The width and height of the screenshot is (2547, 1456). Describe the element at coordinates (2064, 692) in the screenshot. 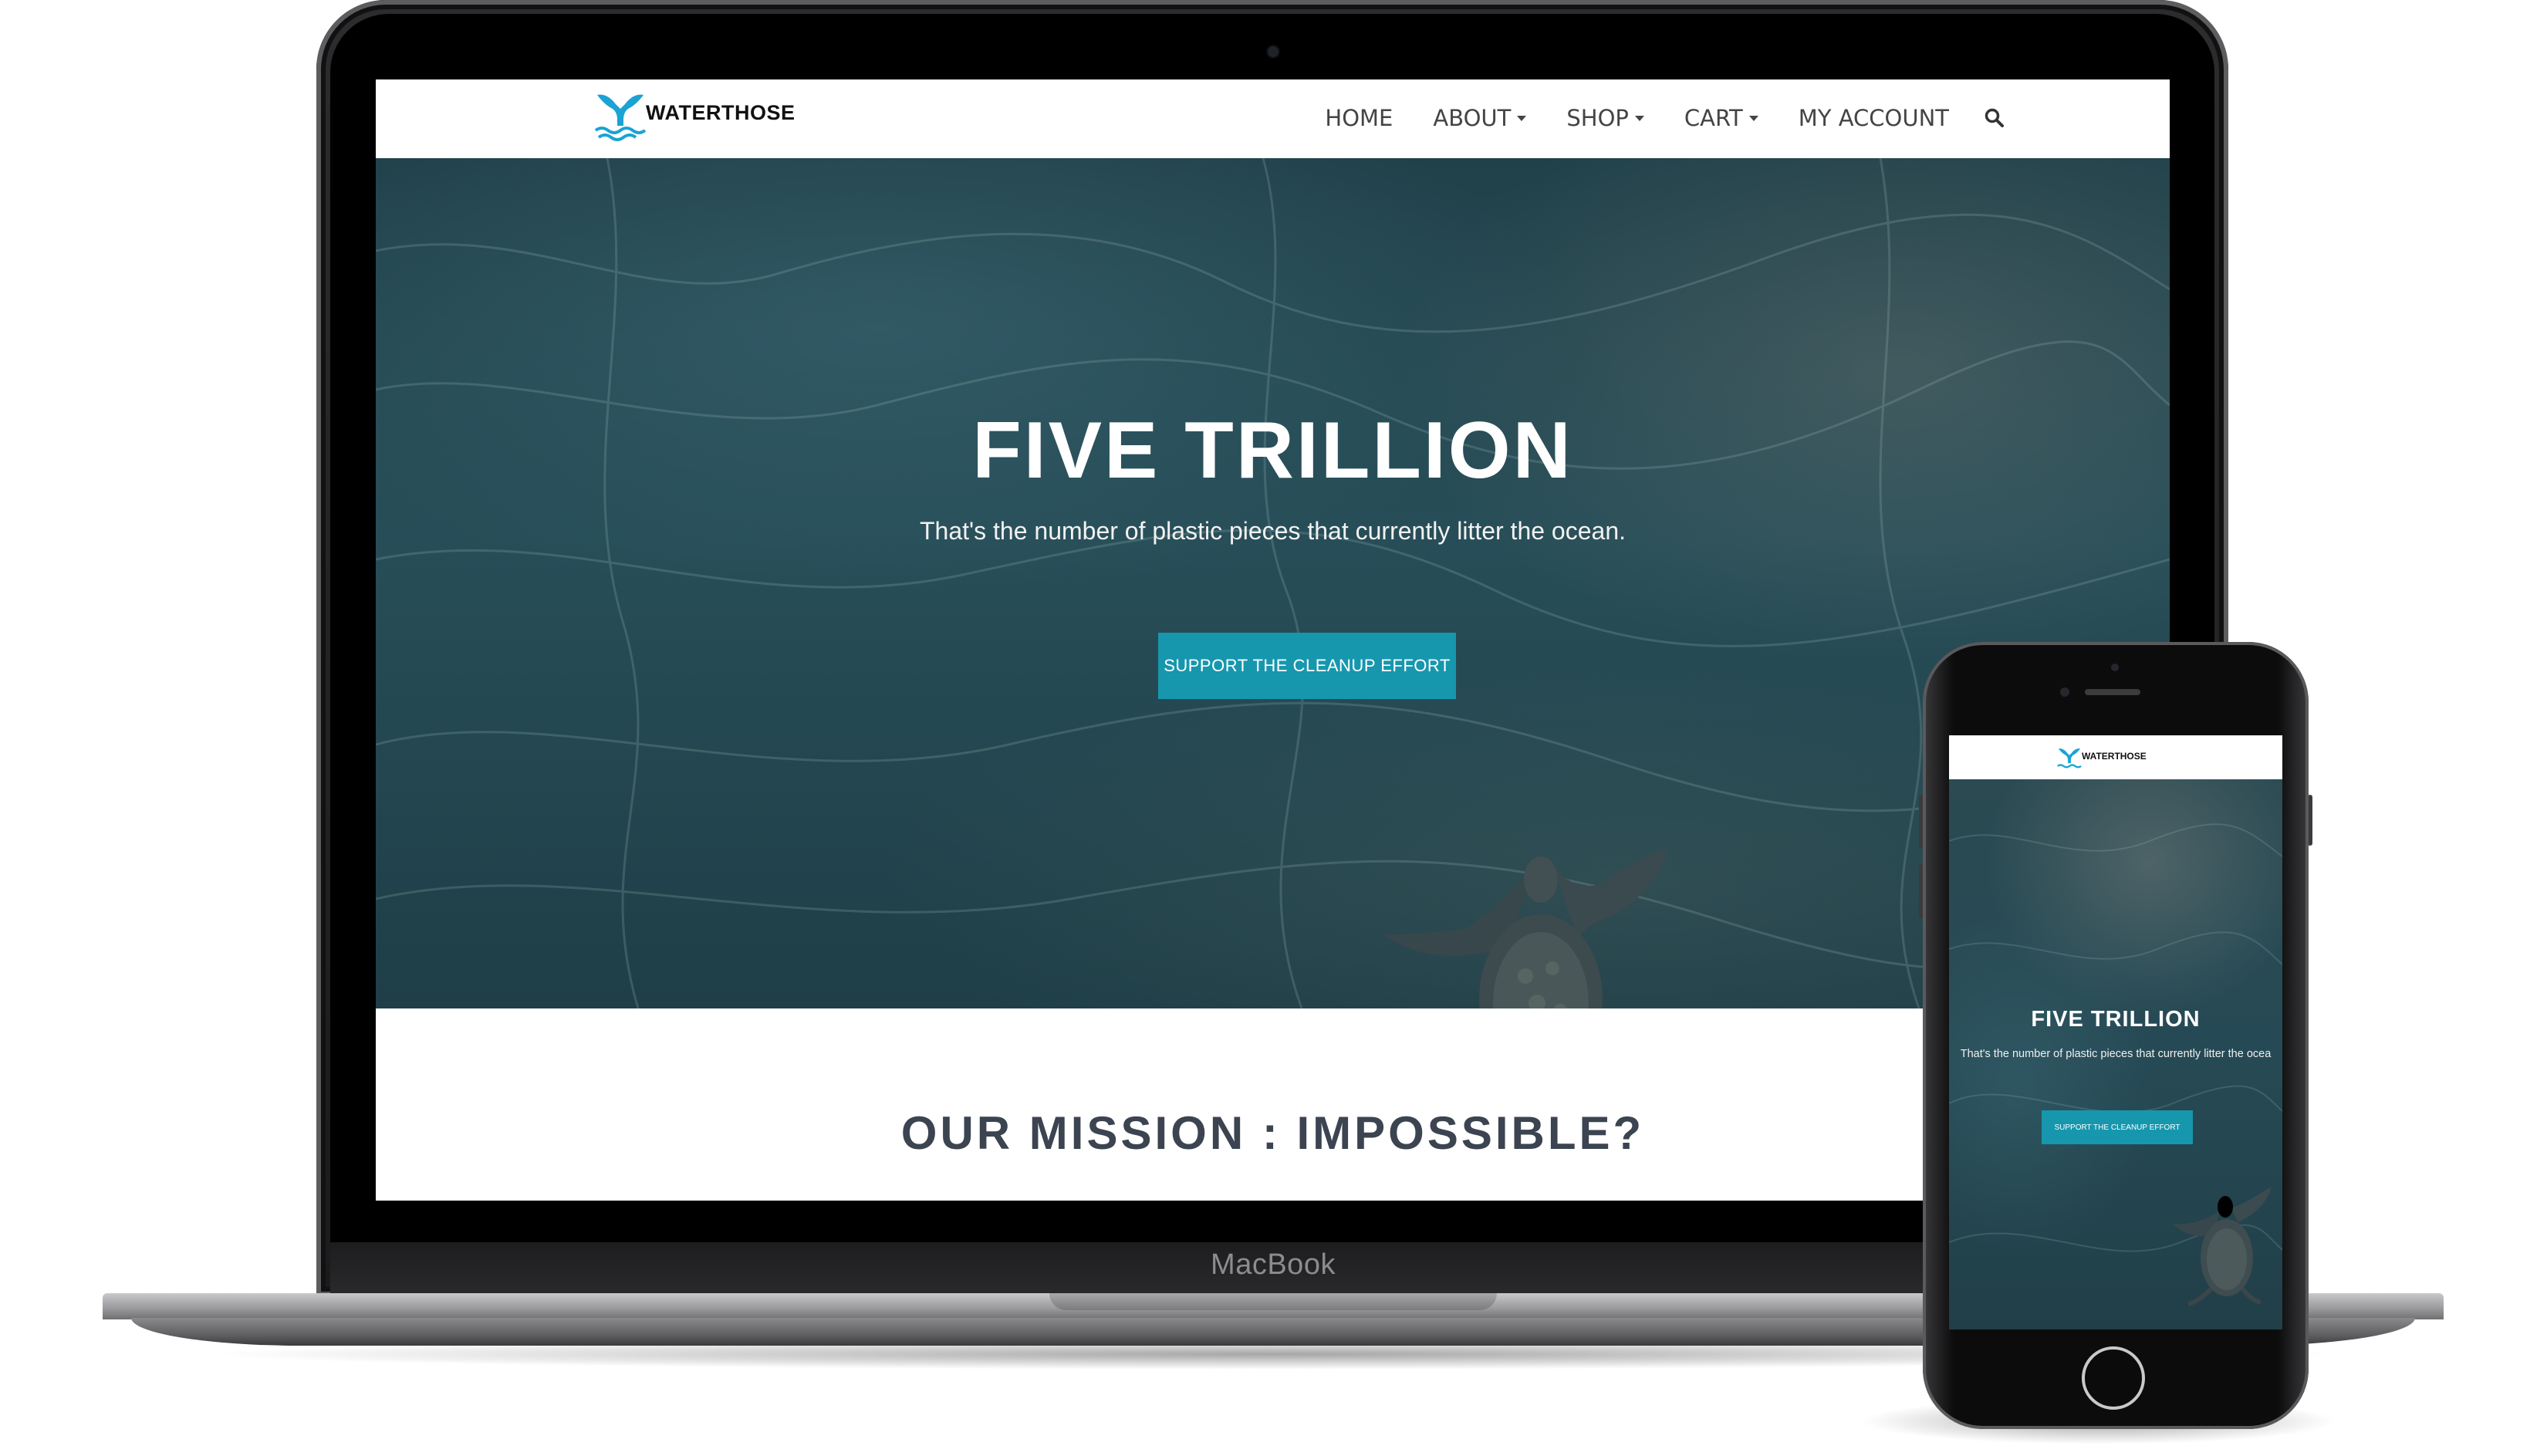

I see `phone-front-camera` at that location.